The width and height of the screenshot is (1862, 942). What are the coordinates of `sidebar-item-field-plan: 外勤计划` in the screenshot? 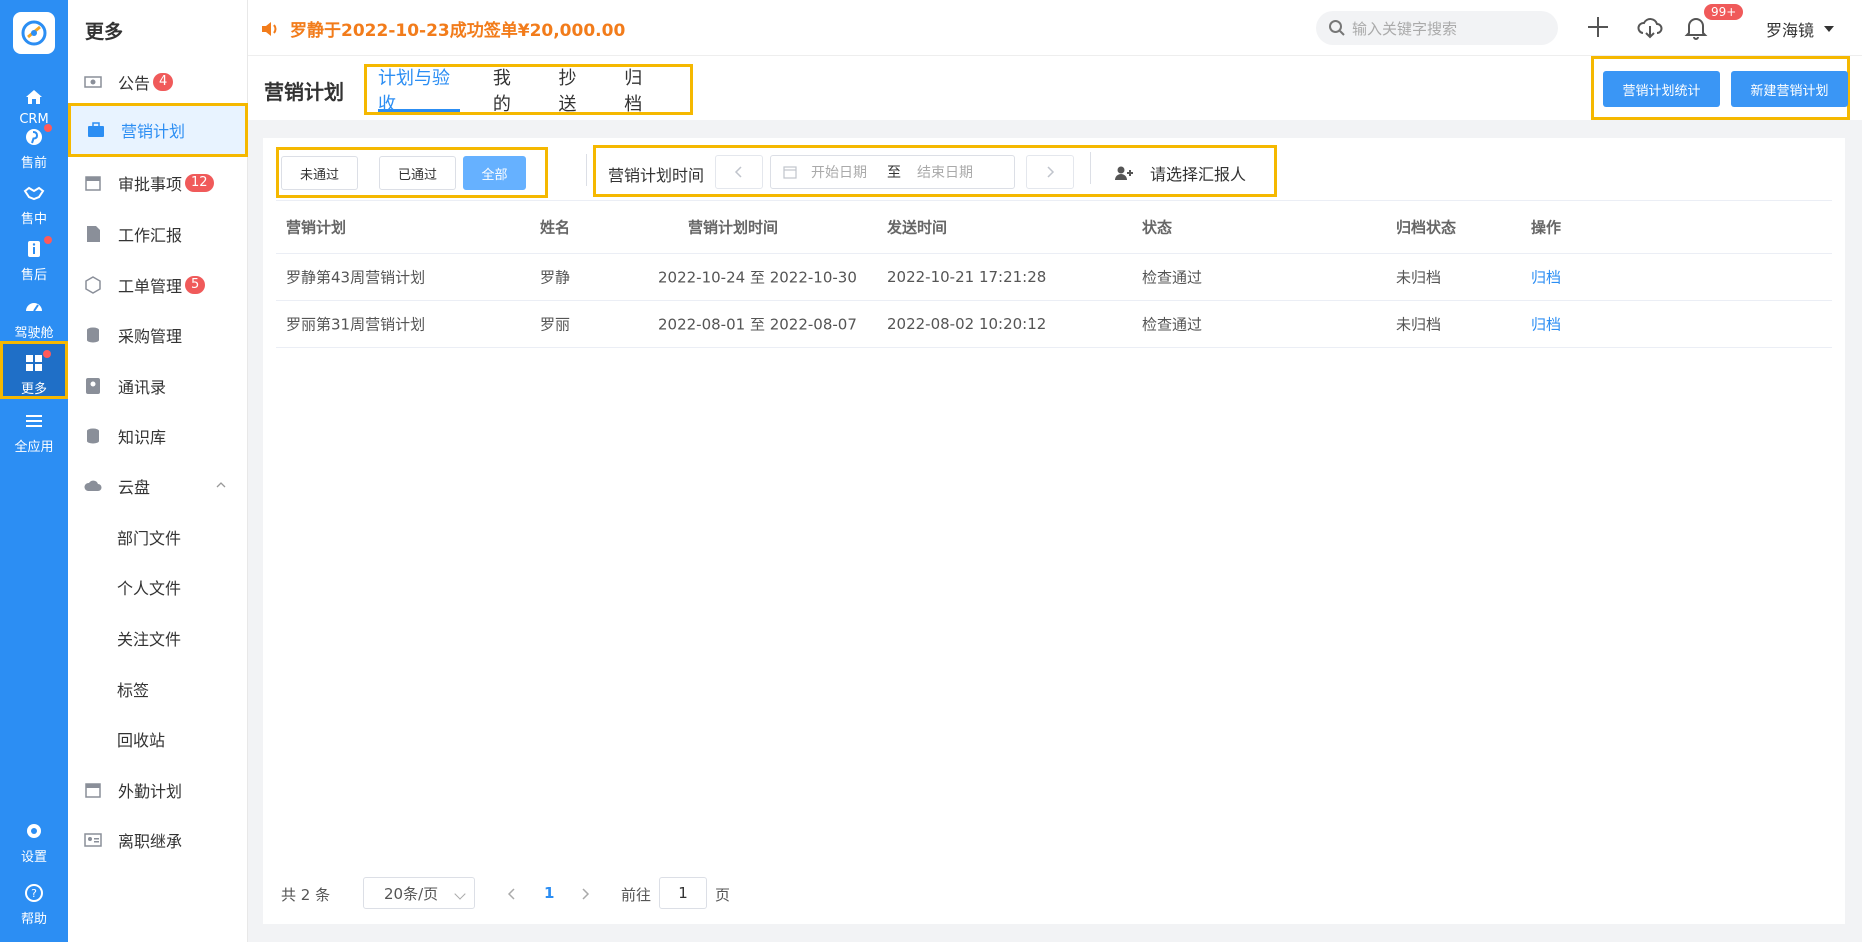 It's located at (158, 790).